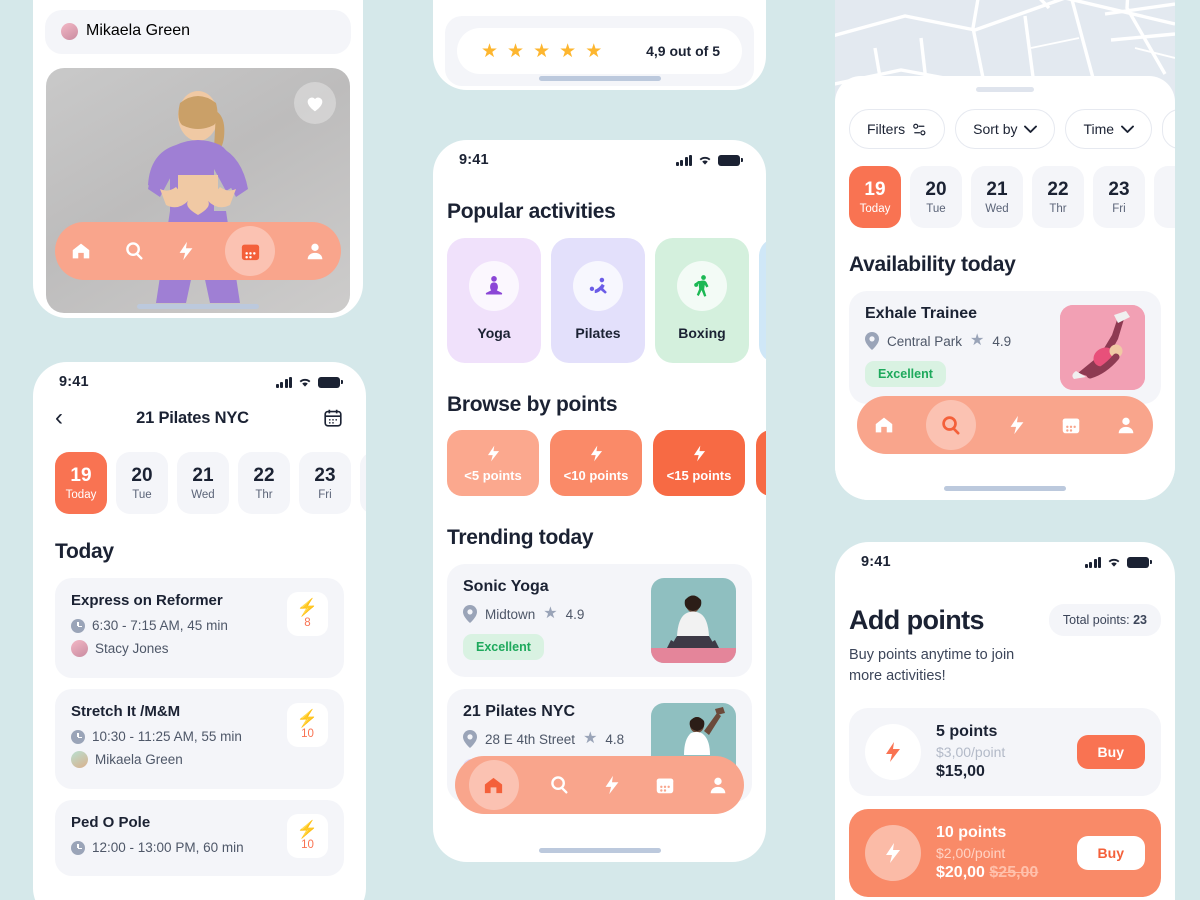  I want to click on category-card-pilates: Pilates, so click(598, 300).